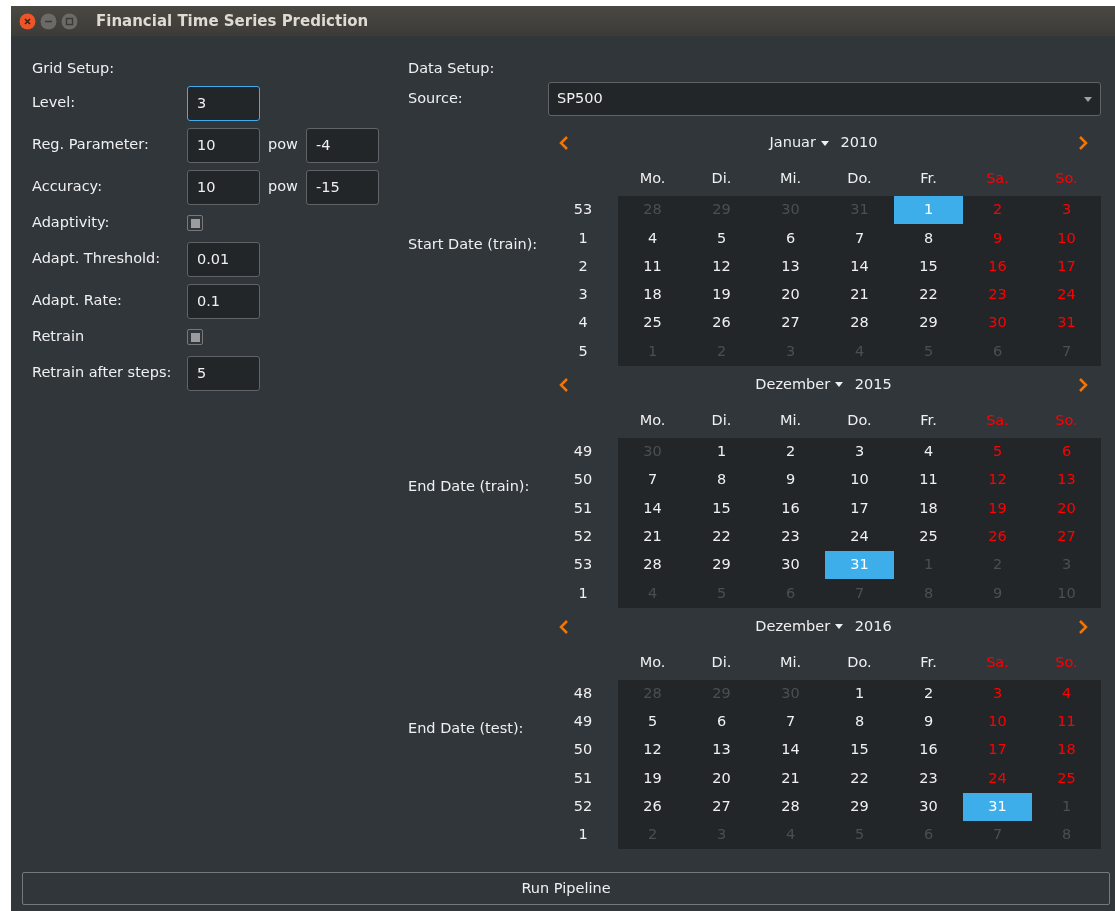  Describe the element at coordinates (859, 143) in the screenshot. I see `year-label: 2010` at that location.